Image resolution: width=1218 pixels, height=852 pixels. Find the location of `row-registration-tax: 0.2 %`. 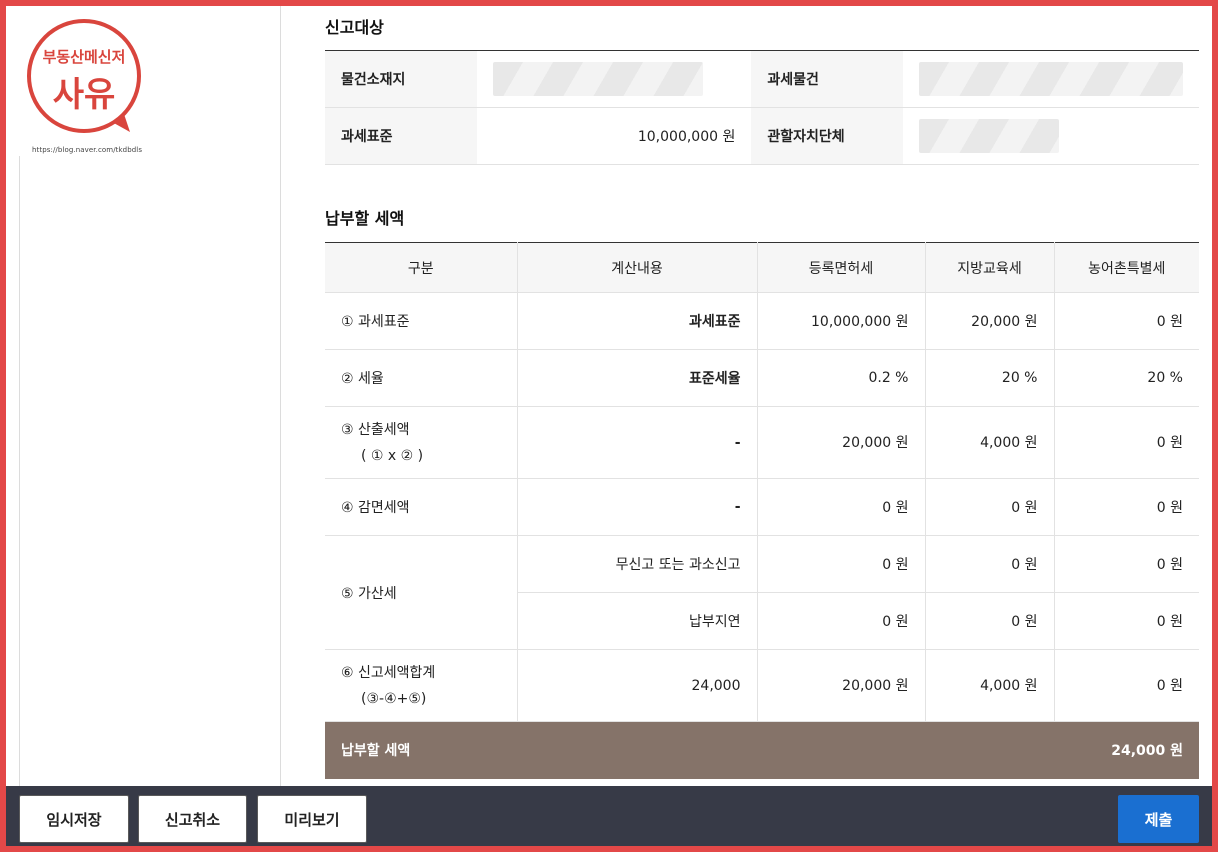

row-registration-tax: 0.2 % is located at coordinates (841, 378).